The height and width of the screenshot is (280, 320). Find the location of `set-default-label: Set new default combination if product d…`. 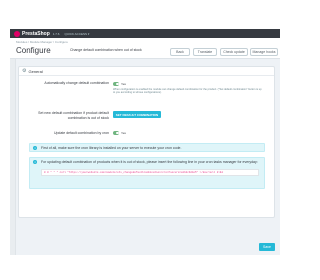

set-default-label: Set new default combination if product d… is located at coordinates (73, 115).